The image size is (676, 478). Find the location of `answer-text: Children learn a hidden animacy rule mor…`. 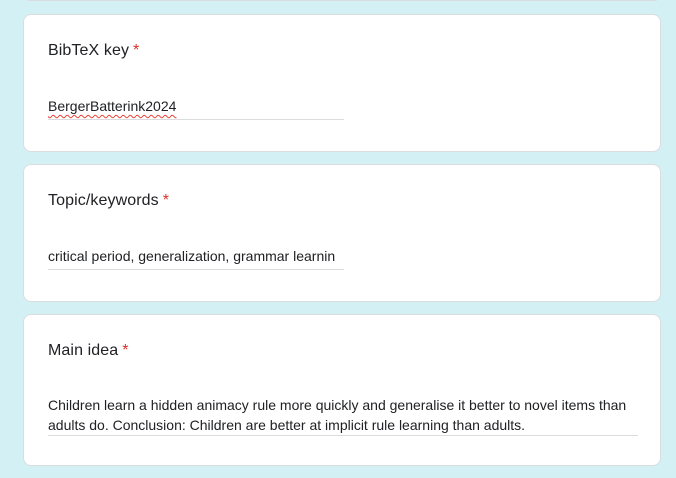

answer-text: Children learn a hidden animacy rule mor… is located at coordinates (337, 415).